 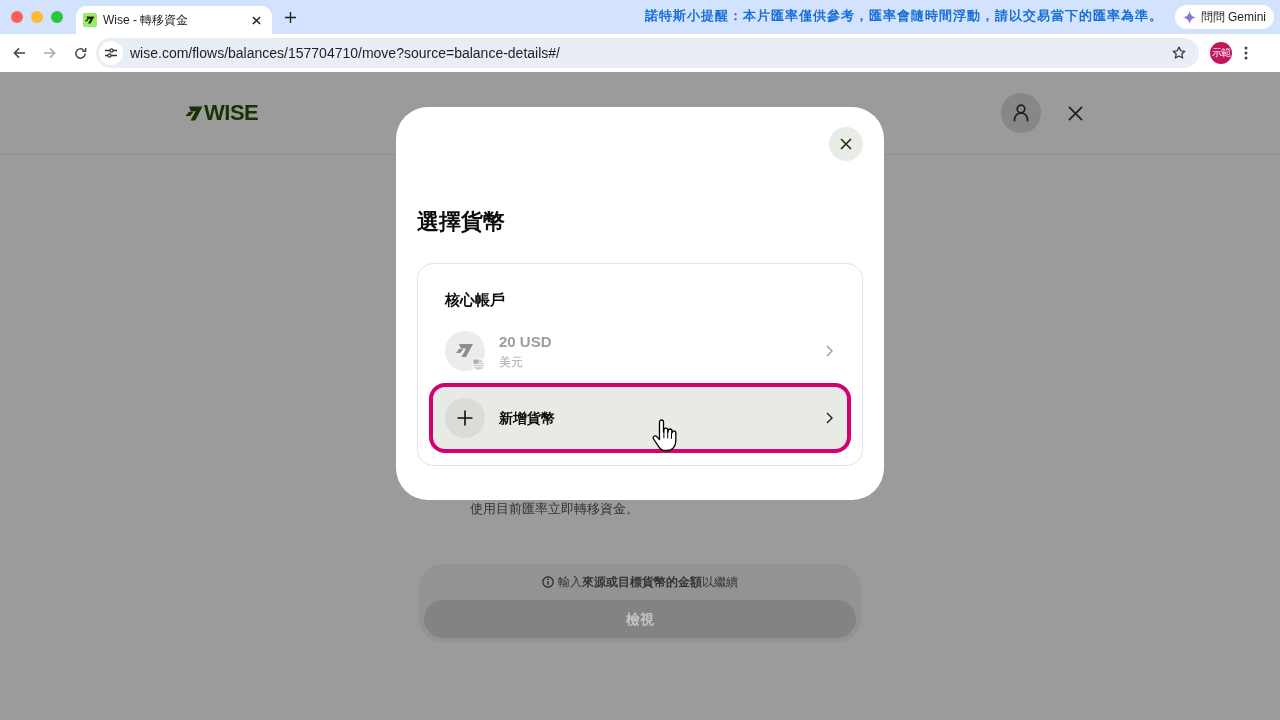 I want to click on more-vertical-icon, so click(x=1246, y=53).